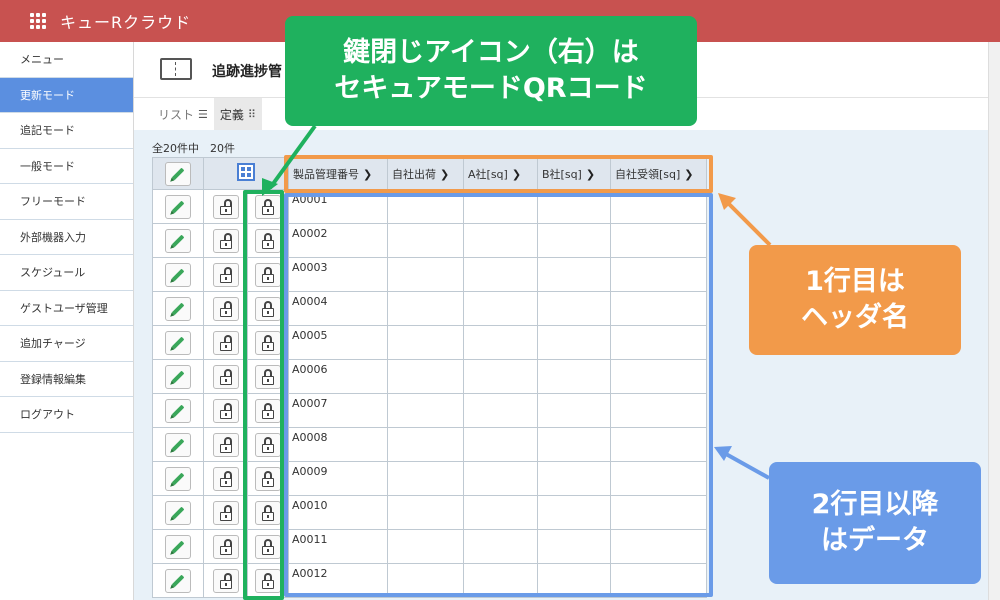 Image resolution: width=1000 pixels, height=600 pixels. I want to click on sidebar-item-guest-users: ゲストユーザ管理, so click(66, 308).